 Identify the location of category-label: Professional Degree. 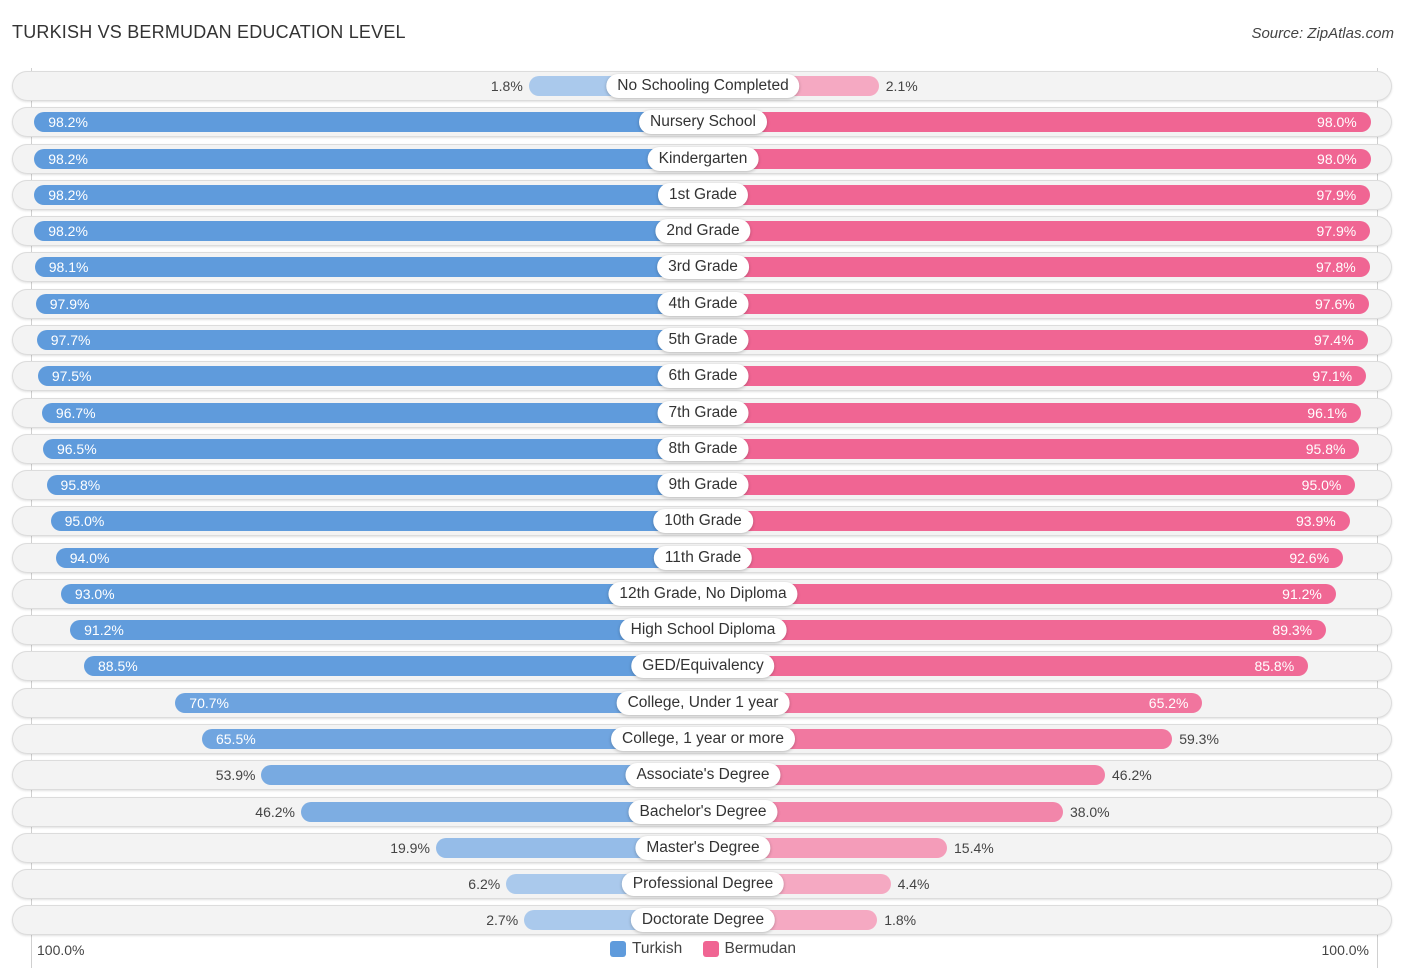
(703, 884).